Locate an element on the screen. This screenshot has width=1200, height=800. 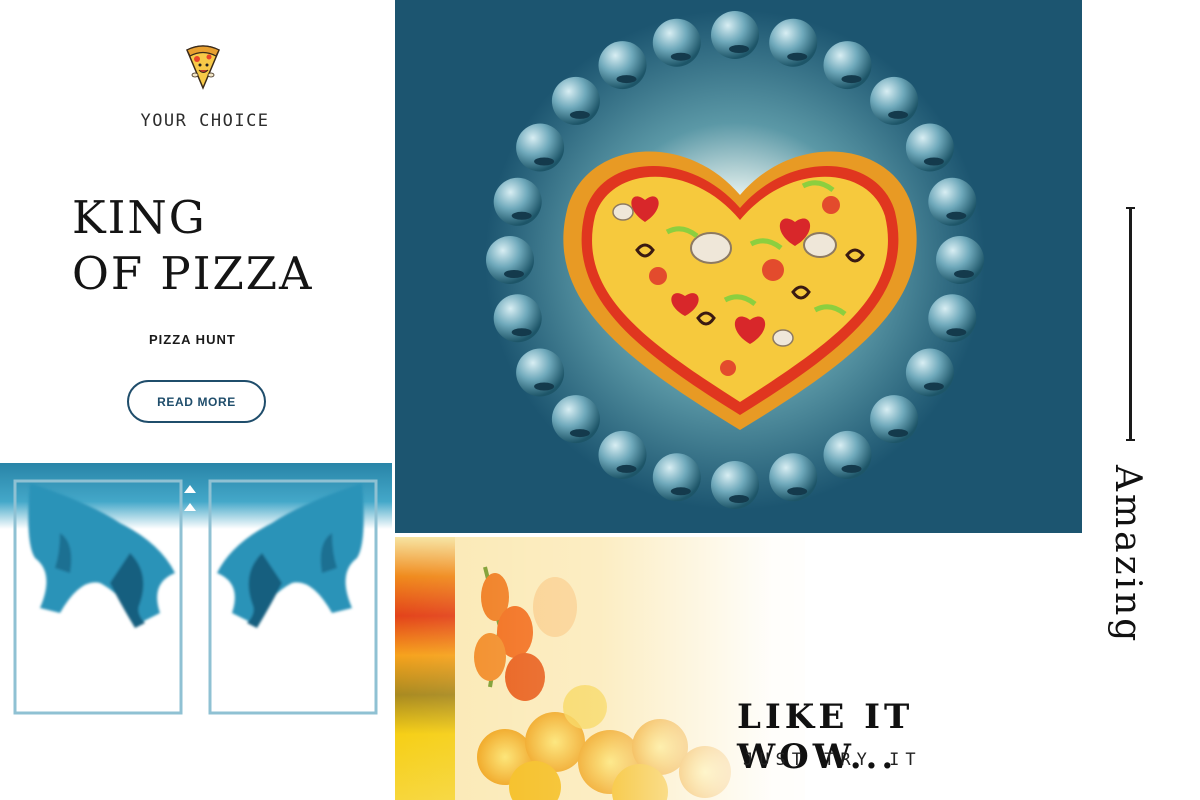
subline: JUST TRY IT is located at coordinates (832, 760).